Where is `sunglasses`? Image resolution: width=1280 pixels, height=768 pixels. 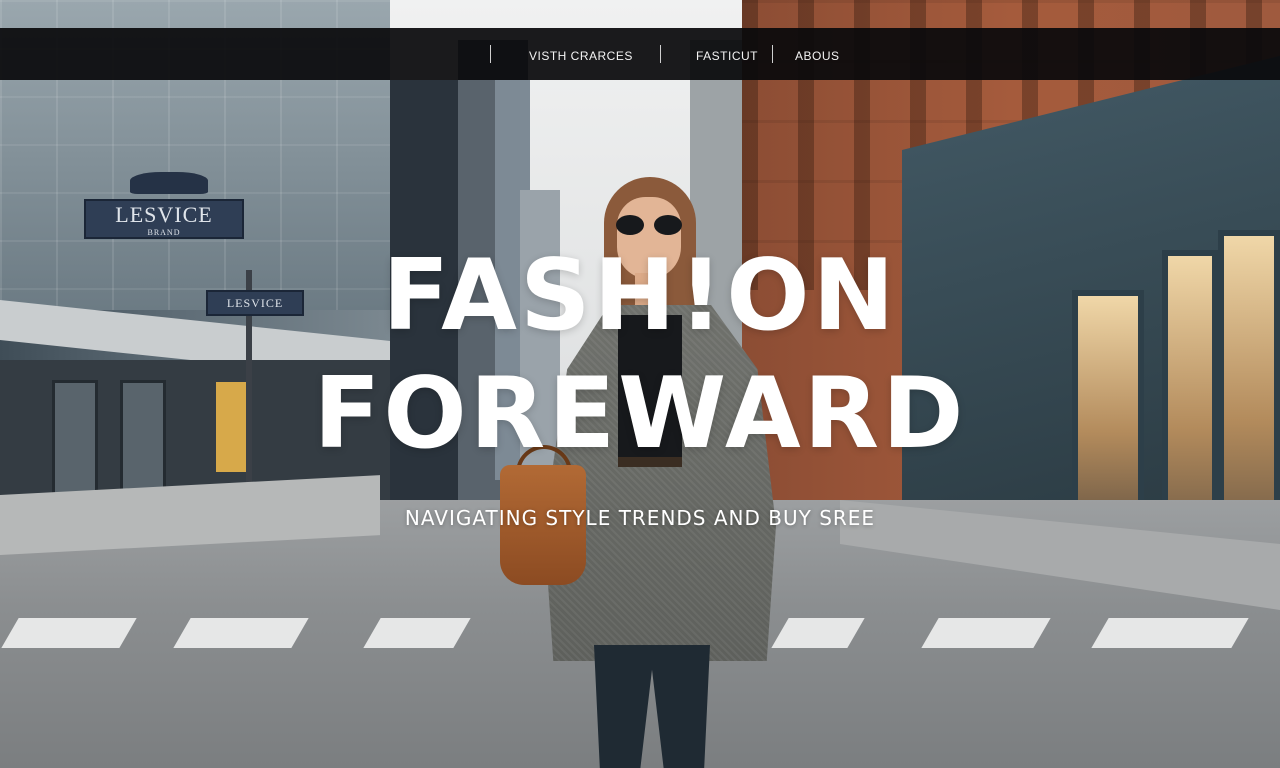
sunglasses is located at coordinates (650, 225).